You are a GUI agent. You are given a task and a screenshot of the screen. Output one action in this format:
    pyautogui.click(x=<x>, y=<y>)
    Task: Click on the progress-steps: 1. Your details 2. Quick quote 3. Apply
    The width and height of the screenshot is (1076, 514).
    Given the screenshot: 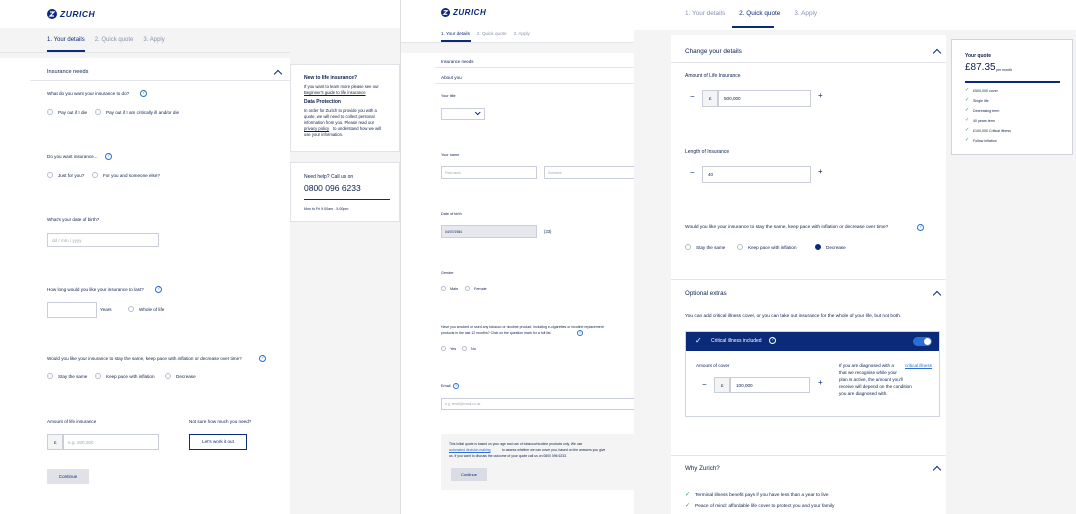 What is the action you would take?
    pyautogui.click(x=751, y=13)
    